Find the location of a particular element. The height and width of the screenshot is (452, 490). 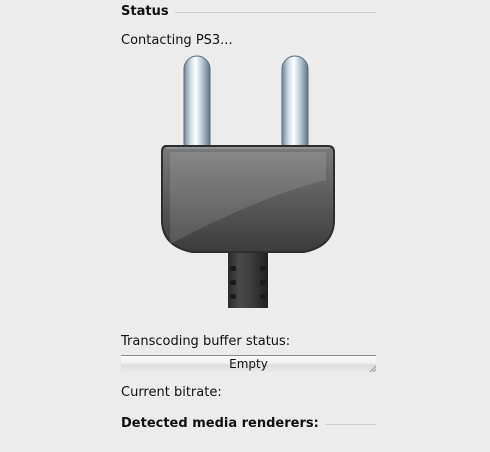

renderers-section-header: Detected media renderers: is located at coordinates (248, 423).